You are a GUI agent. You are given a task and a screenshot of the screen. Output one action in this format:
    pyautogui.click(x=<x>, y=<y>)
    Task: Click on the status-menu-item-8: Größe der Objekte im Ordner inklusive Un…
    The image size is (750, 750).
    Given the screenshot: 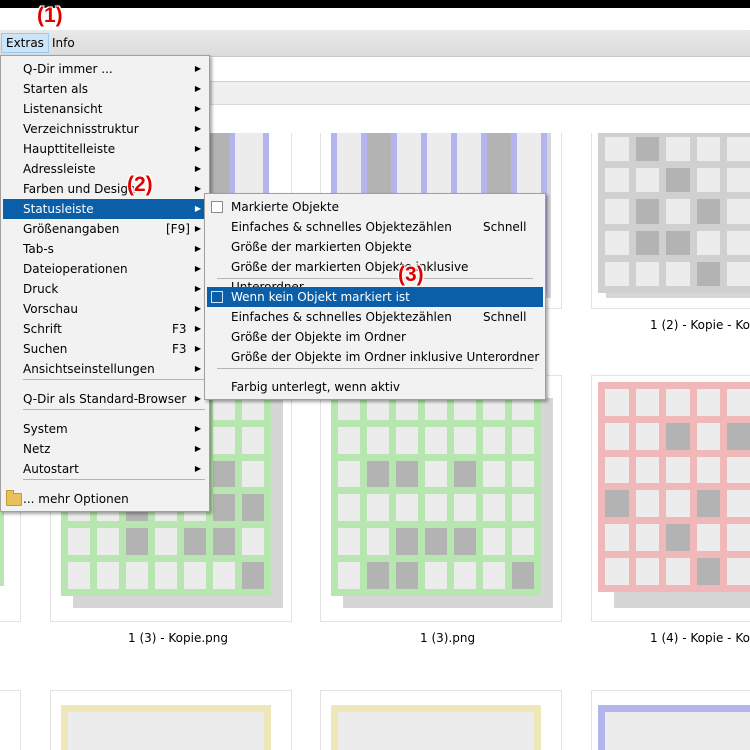 What is the action you would take?
    pyautogui.click(x=375, y=357)
    